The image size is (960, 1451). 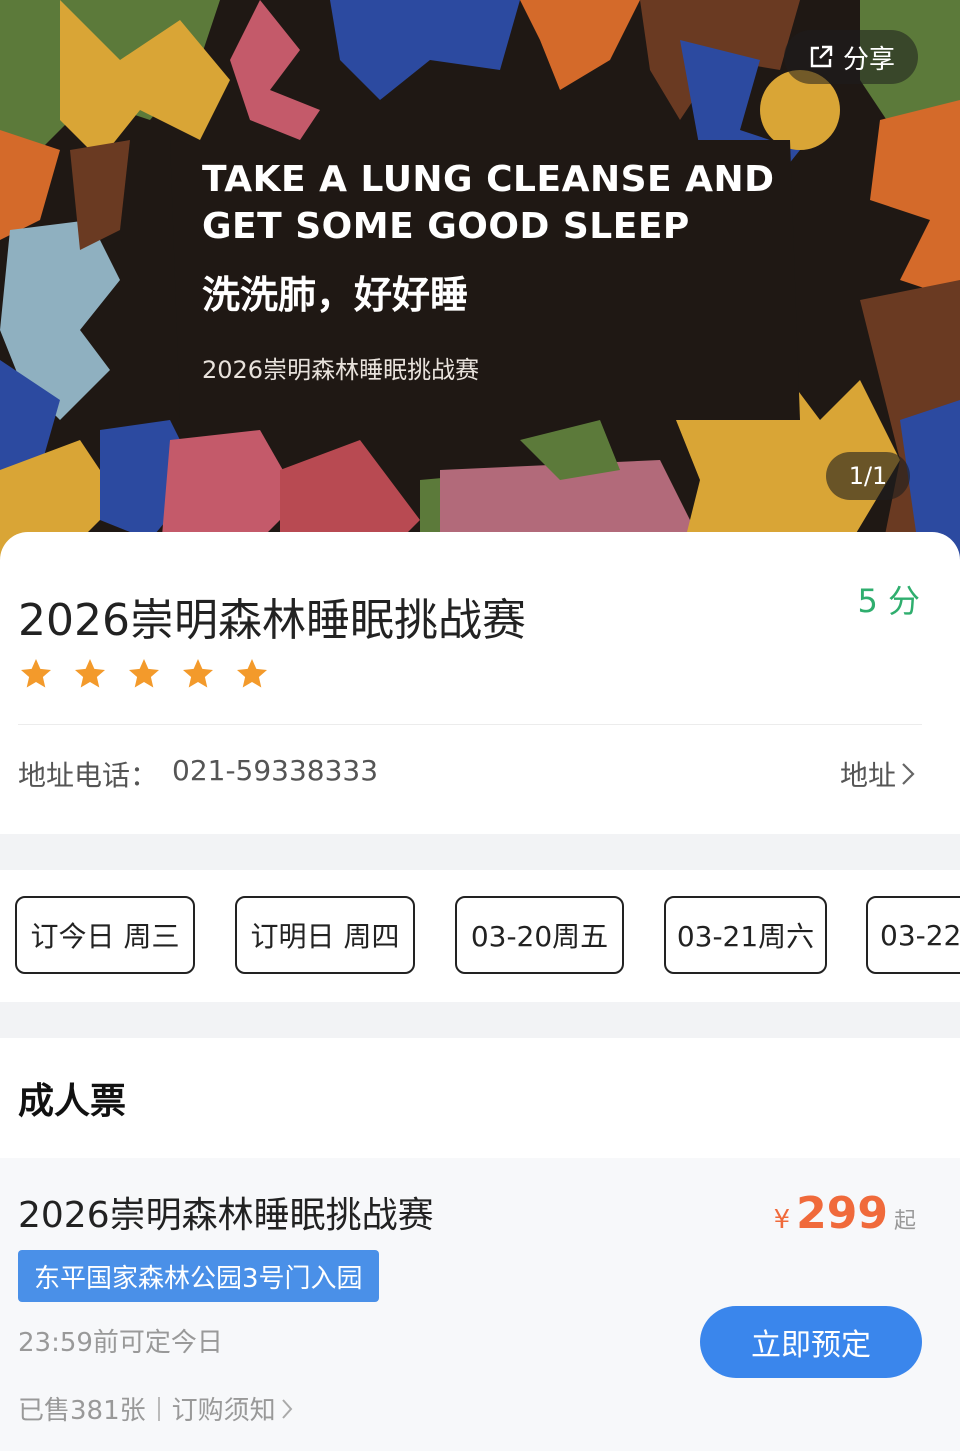 I want to click on phone-number: 021-59338333, so click(x=275, y=770).